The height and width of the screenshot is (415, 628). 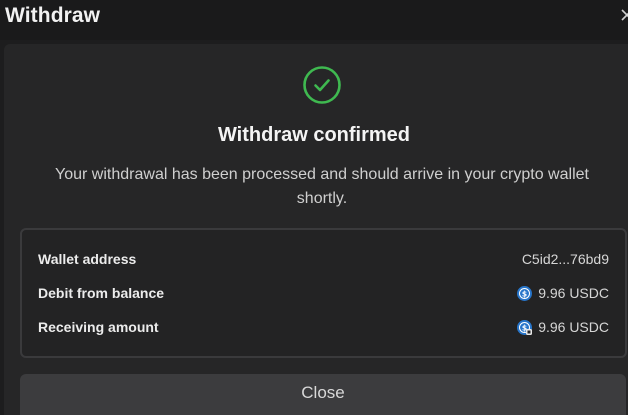 What do you see at coordinates (53, 15) in the screenshot?
I see `dialog-title: Withdraw` at bounding box center [53, 15].